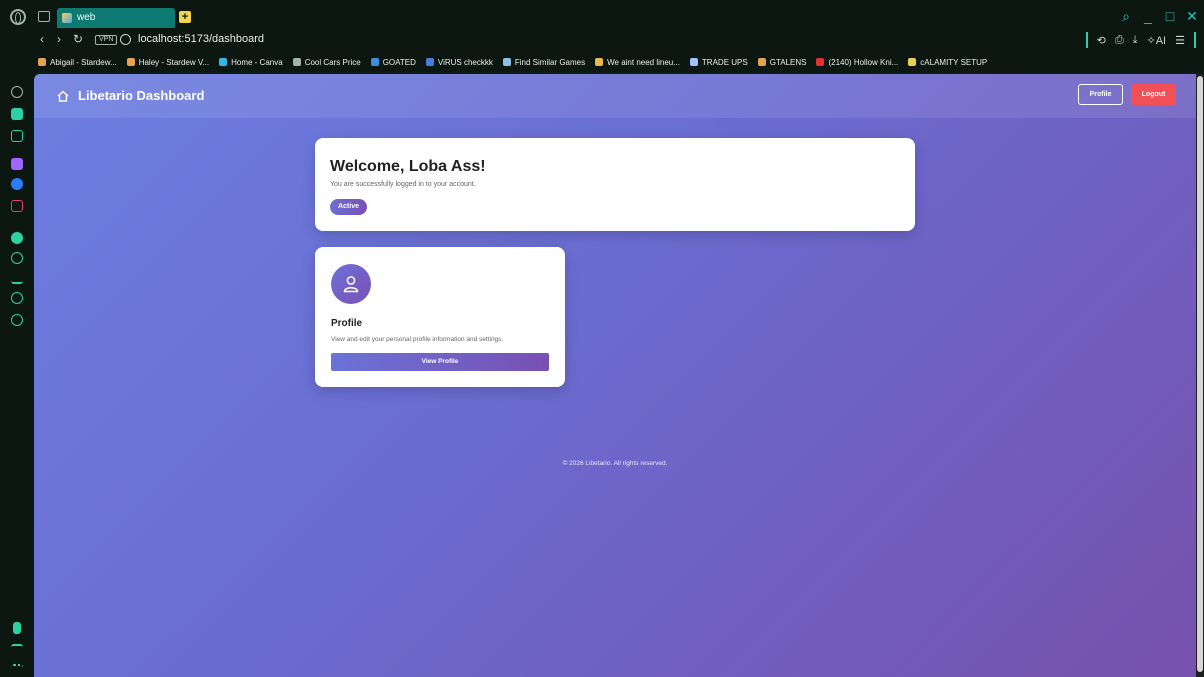 The height and width of the screenshot is (677, 1204). What do you see at coordinates (106, 40) in the screenshot?
I see `vpn-badge: VPN` at bounding box center [106, 40].